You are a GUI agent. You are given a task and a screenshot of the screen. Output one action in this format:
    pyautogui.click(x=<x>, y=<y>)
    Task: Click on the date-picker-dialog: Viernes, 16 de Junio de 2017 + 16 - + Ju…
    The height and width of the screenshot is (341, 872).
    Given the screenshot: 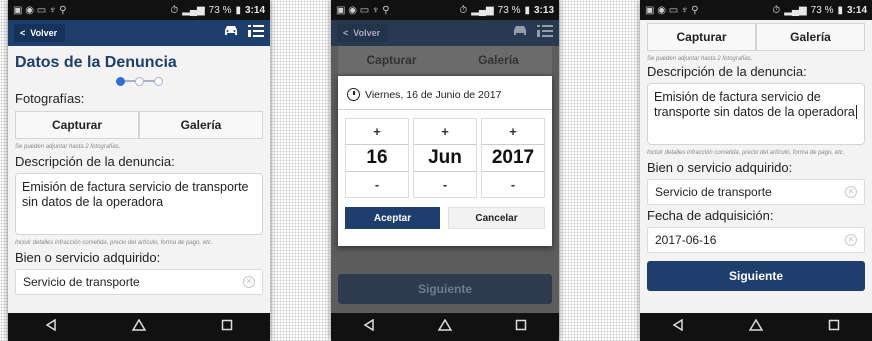 What is the action you would take?
    pyautogui.click(x=445, y=161)
    